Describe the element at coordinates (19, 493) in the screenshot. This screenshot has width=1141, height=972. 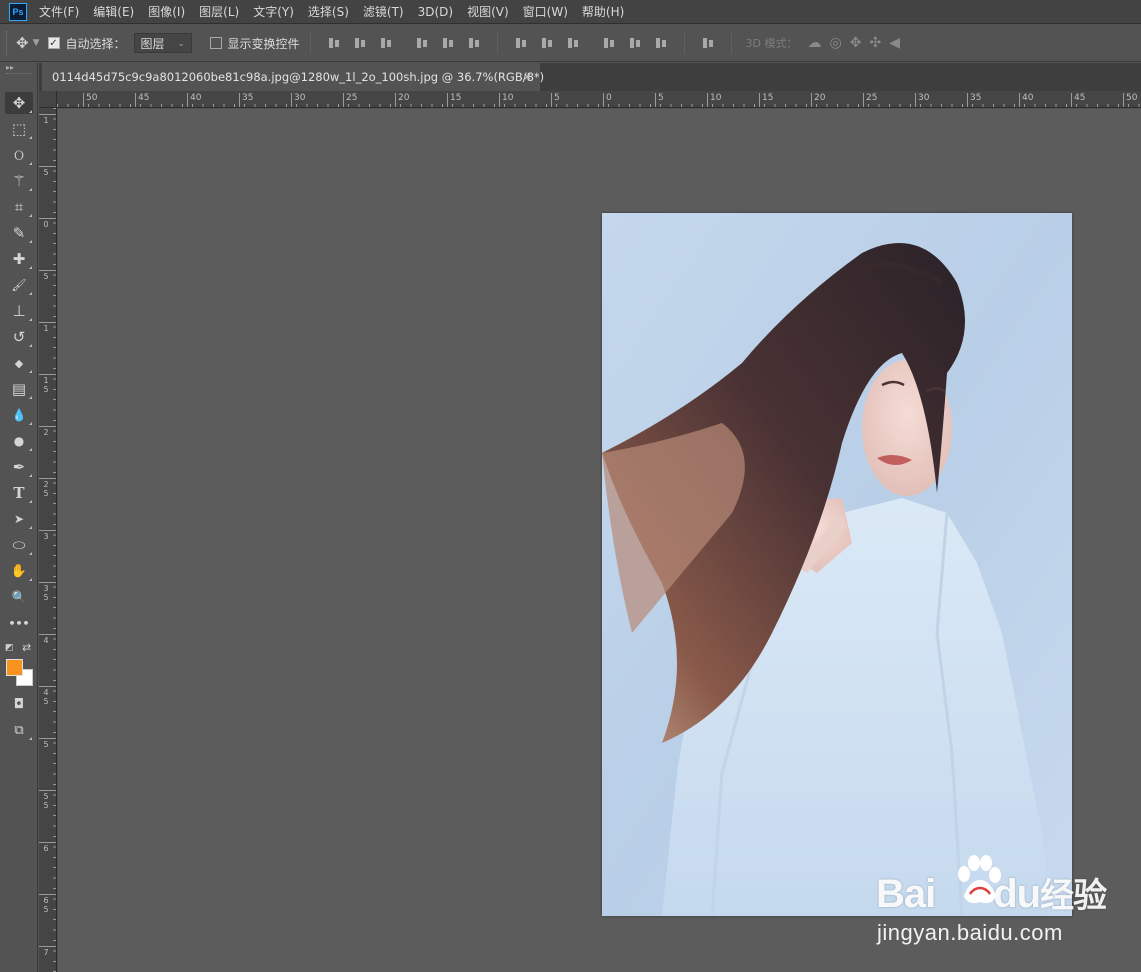
I see `type-tool: T` at that location.